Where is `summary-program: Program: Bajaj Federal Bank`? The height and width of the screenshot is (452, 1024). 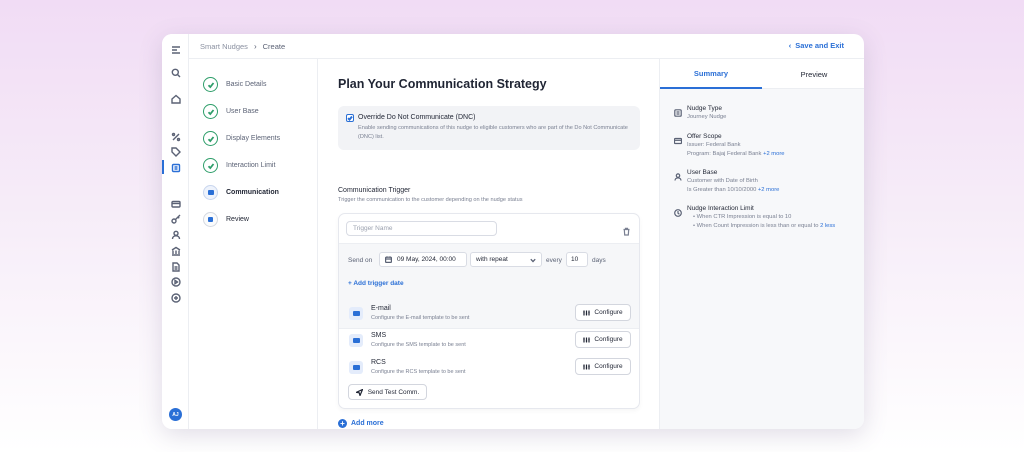 summary-program: Program: Bajaj Federal Bank is located at coordinates (724, 154).